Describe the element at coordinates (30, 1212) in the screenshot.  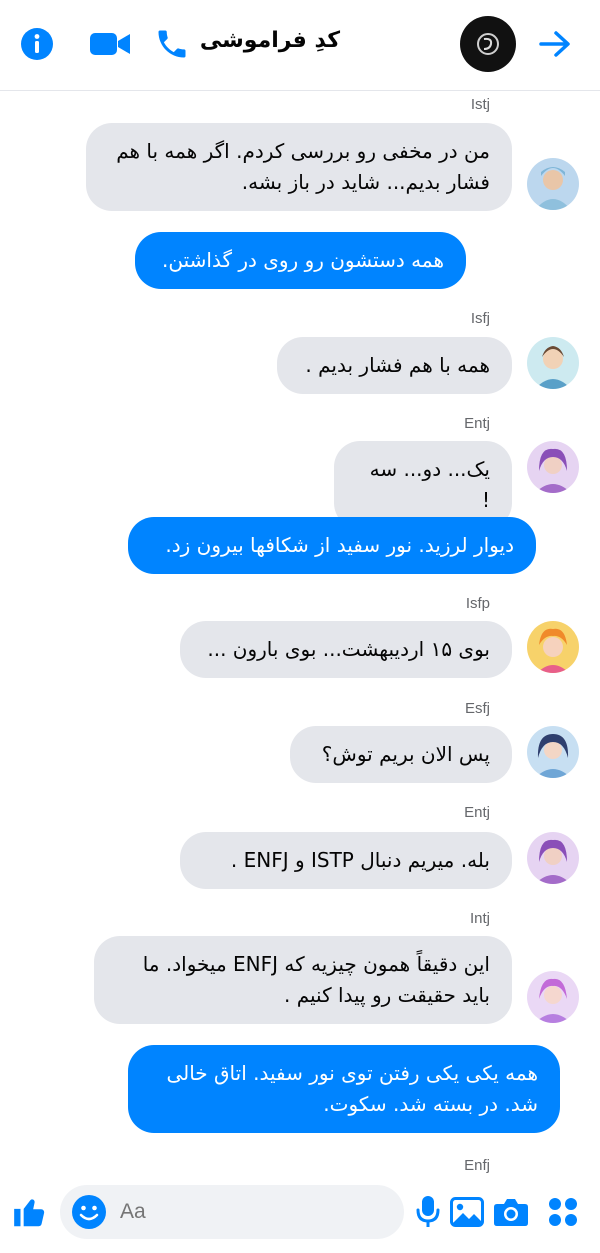
I see `like-icon` at that location.